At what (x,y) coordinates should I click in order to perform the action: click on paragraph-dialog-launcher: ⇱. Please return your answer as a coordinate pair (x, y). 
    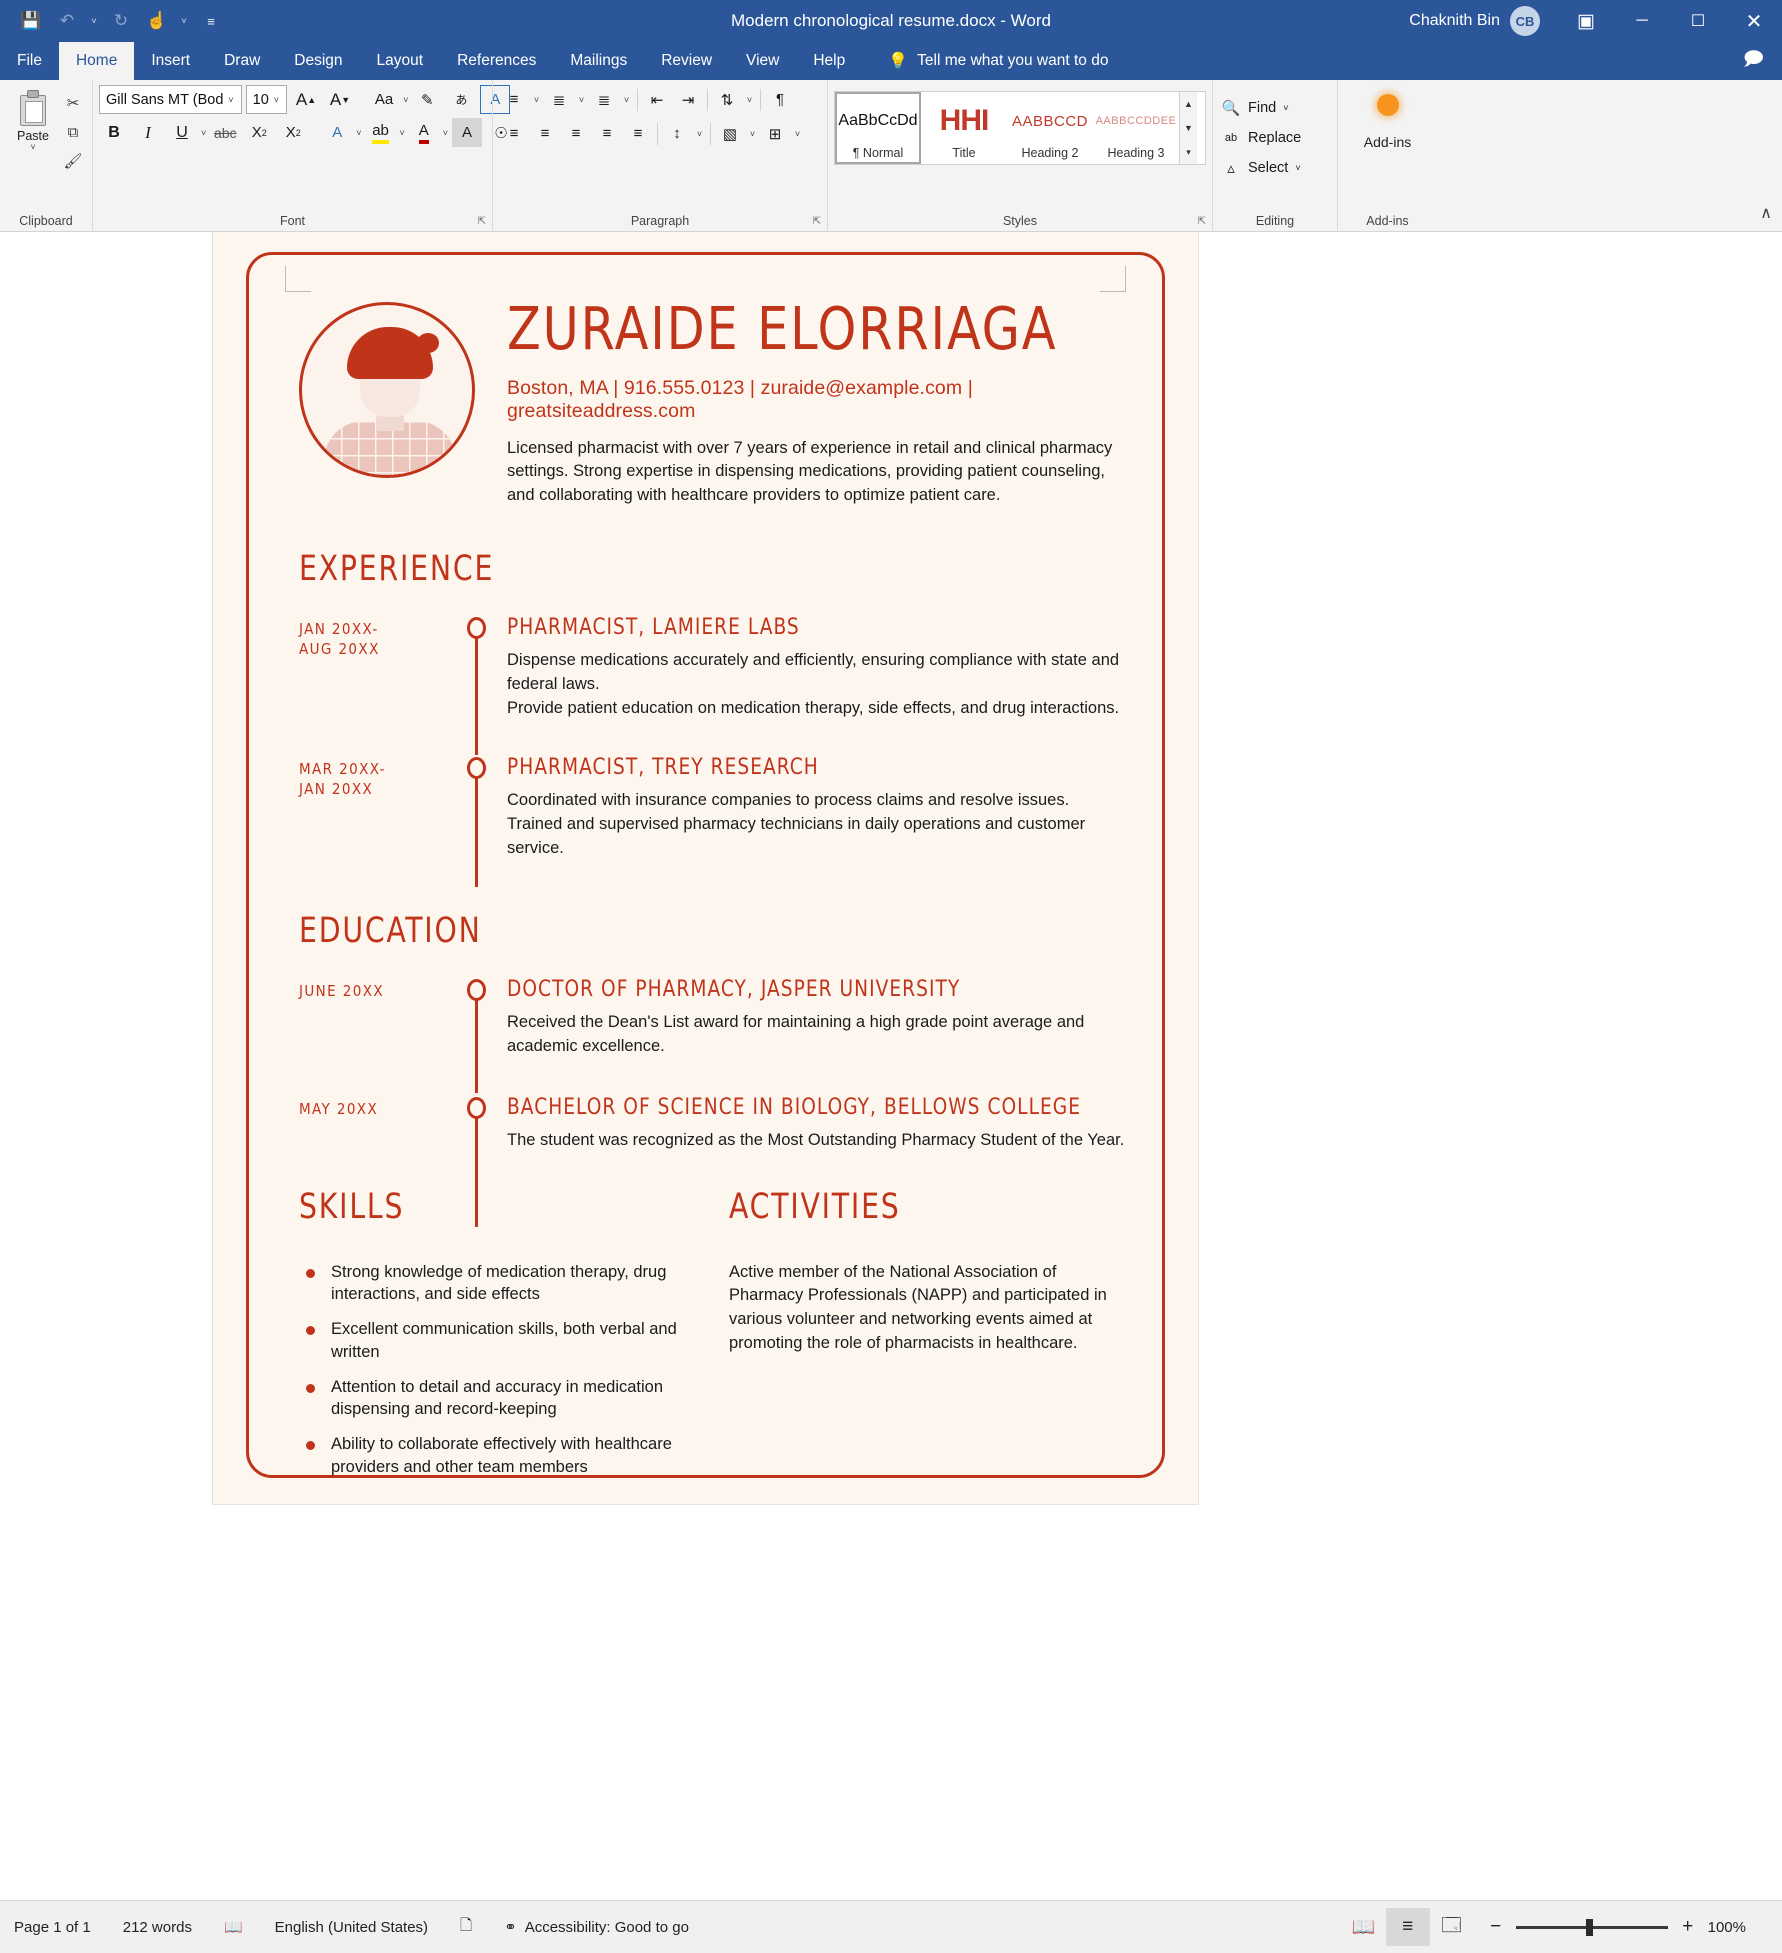
    Looking at the image, I should click on (817, 221).